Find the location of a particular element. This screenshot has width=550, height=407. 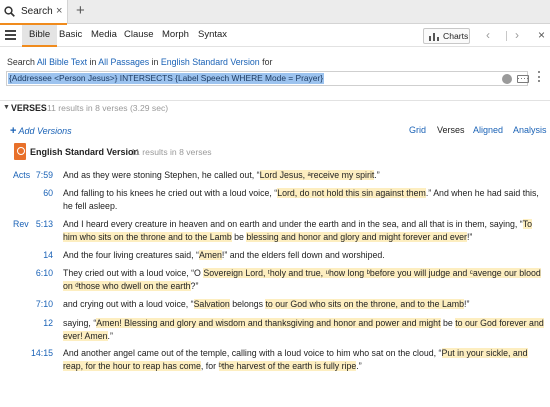

back-button: ‹ is located at coordinates (488, 35).